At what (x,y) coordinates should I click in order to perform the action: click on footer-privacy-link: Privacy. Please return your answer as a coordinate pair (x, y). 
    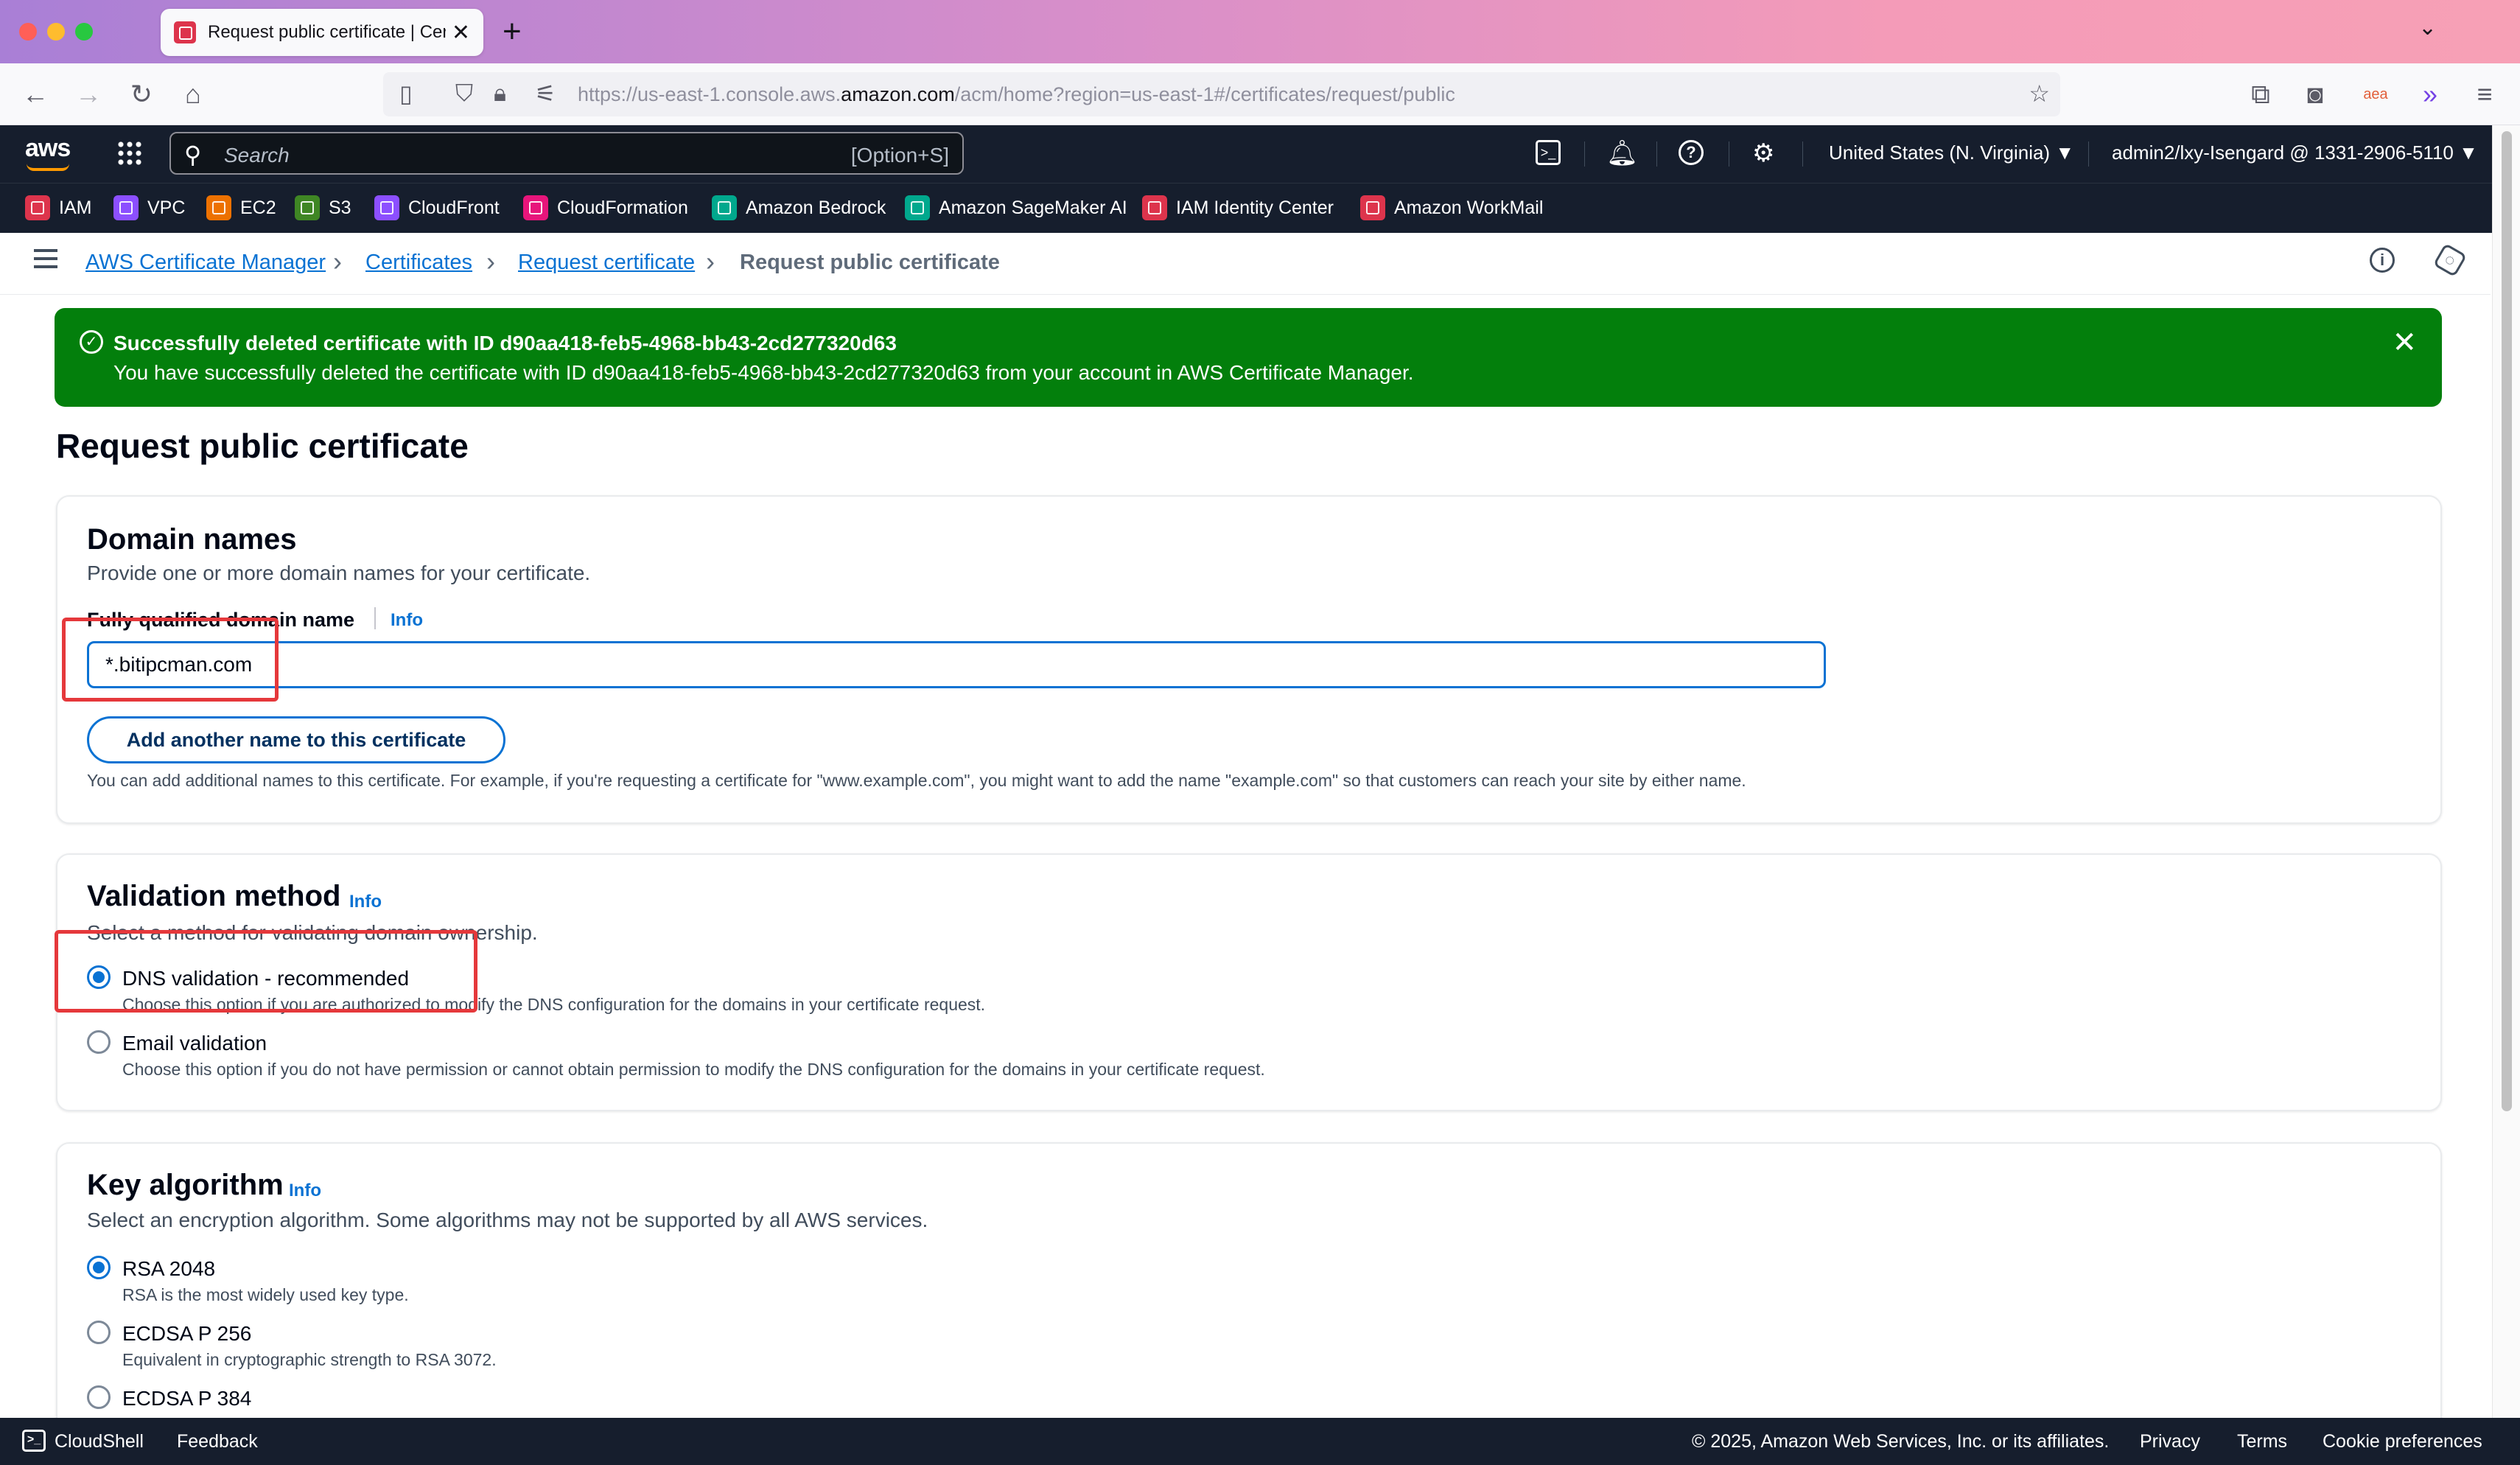
    Looking at the image, I should click on (2170, 1441).